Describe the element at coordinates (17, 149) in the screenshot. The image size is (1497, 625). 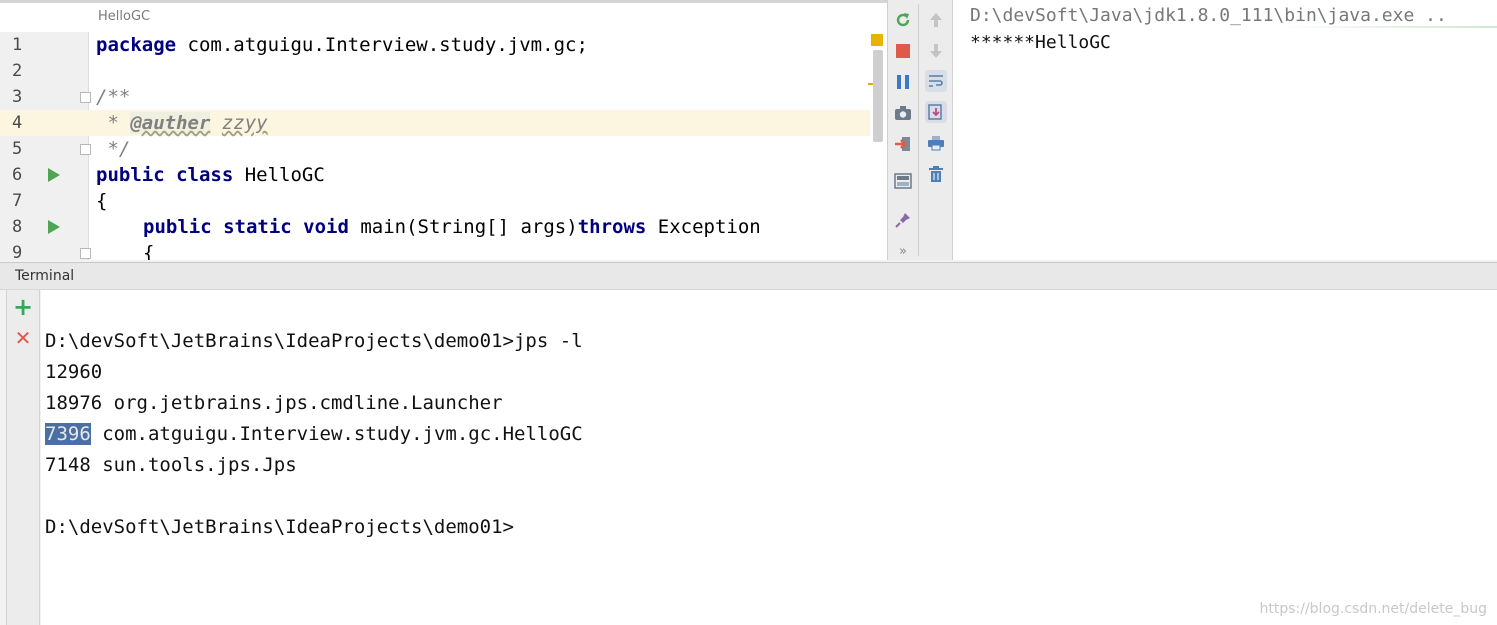
I see `line-number: 5` at that location.